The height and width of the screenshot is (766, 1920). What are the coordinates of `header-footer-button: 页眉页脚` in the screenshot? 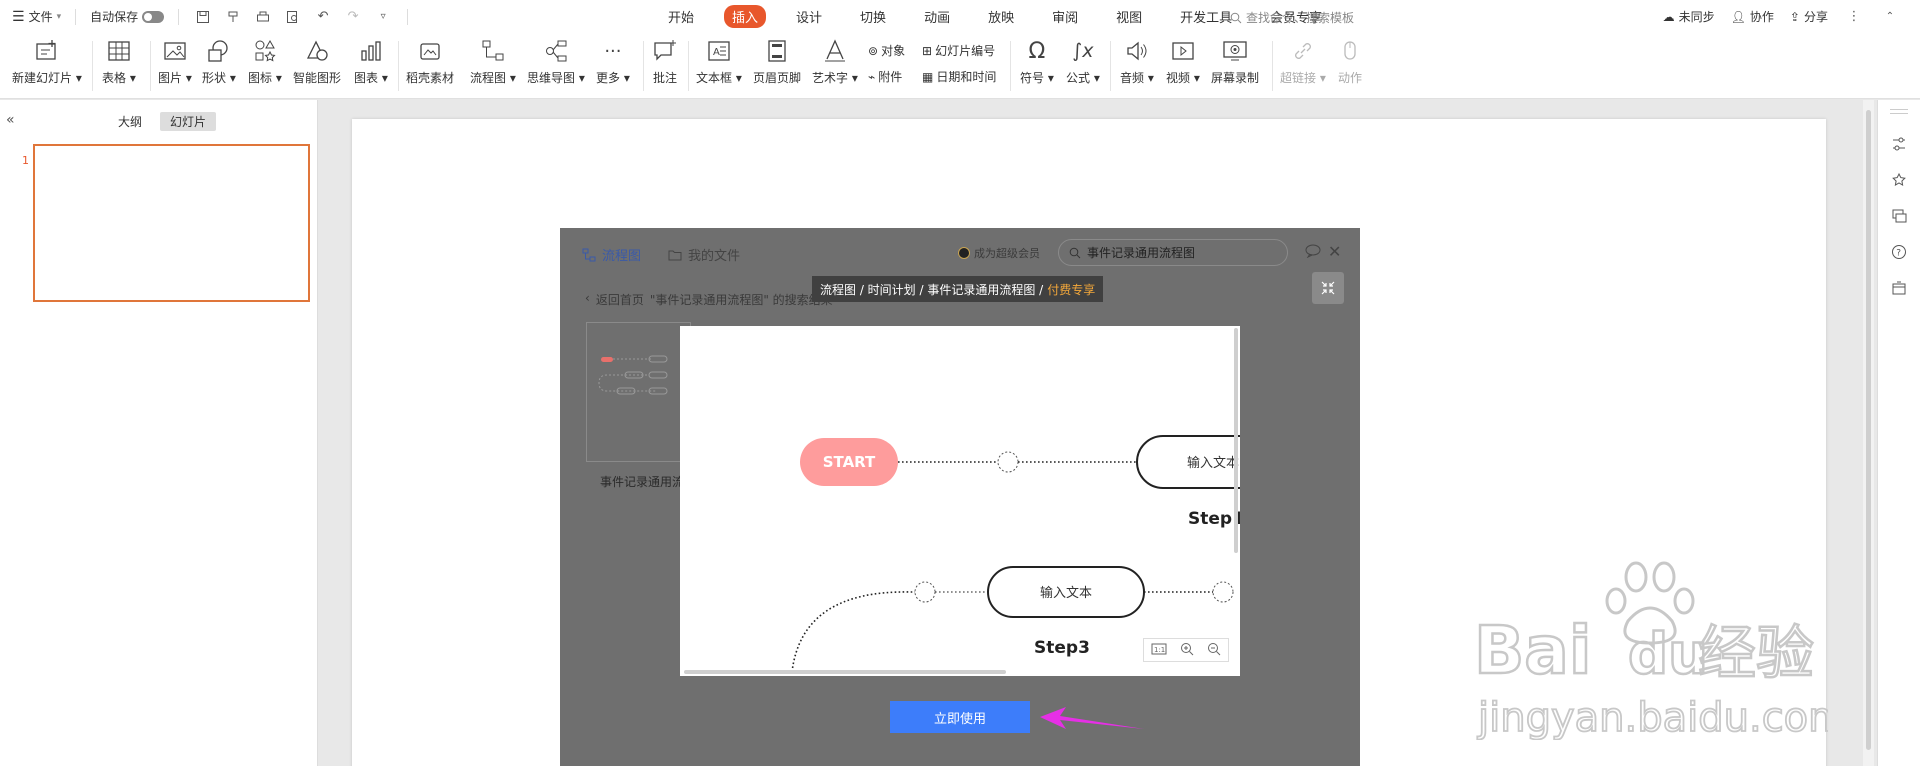 It's located at (777, 61).